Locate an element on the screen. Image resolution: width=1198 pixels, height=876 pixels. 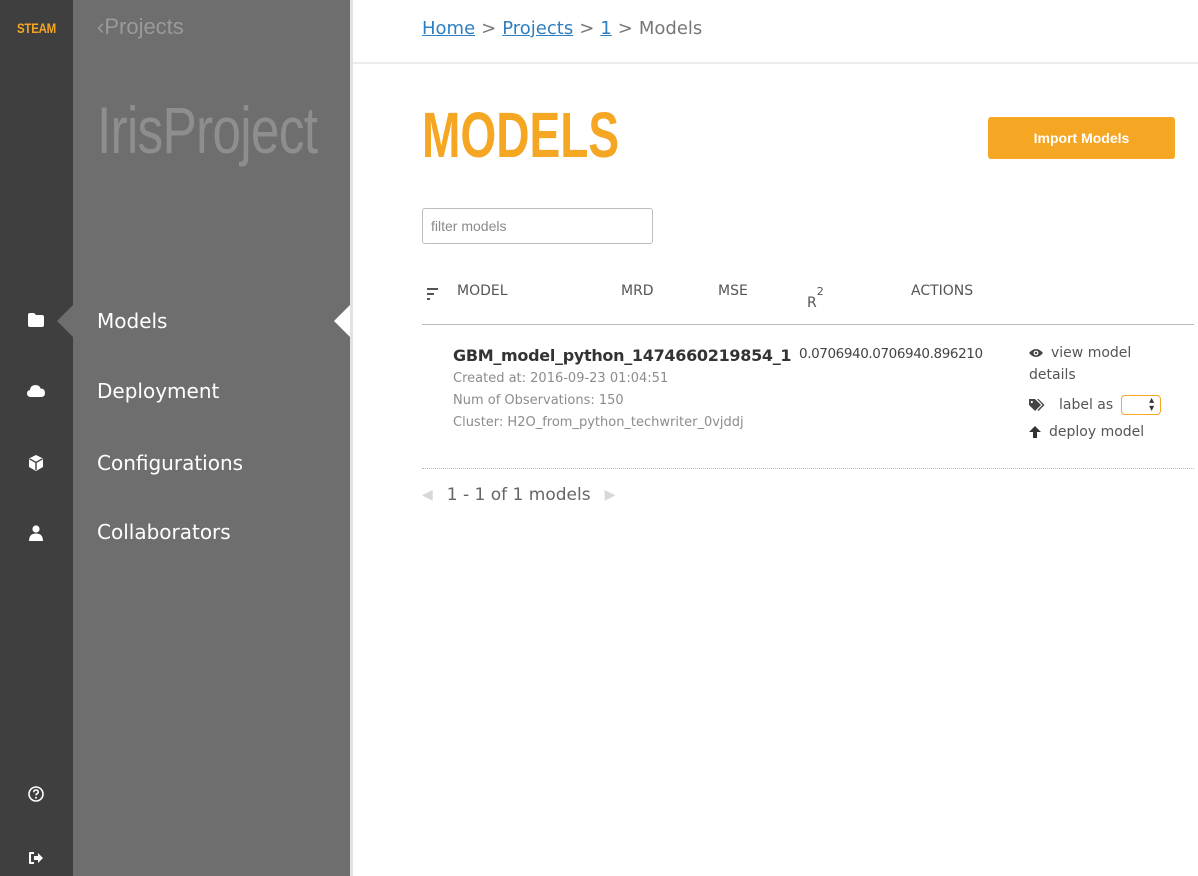
deploy-model-action: deploy model is located at coordinates (1086, 432).